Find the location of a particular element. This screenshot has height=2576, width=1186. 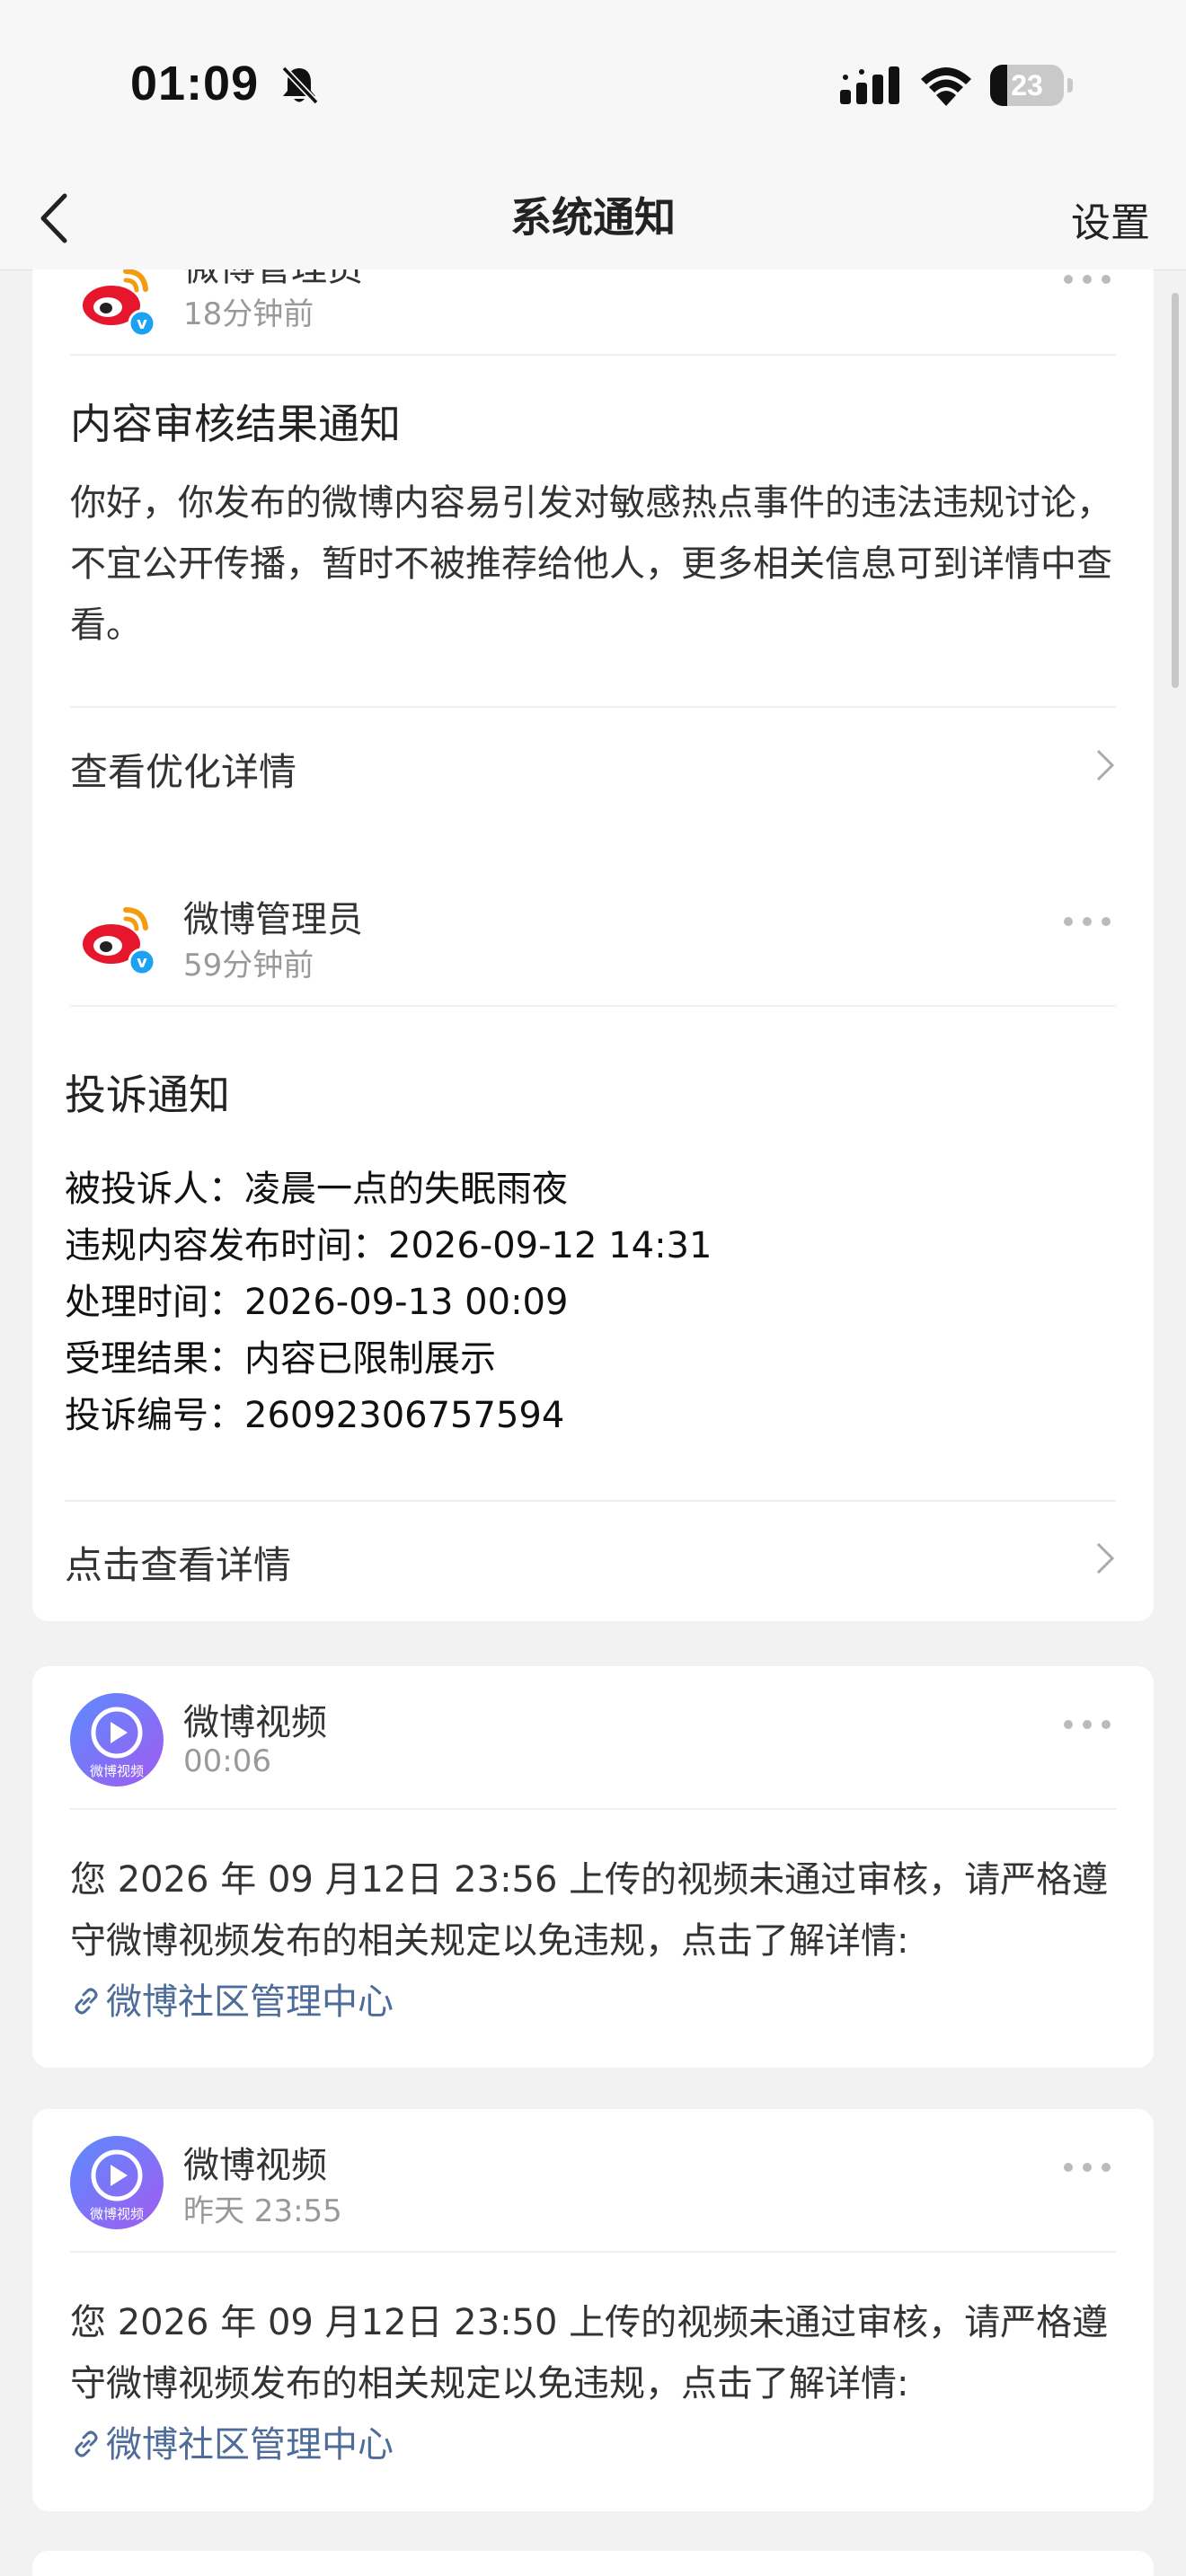

sender-row: 微博视频 微博视频 昨天 23:55 is located at coordinates (591, 2185).